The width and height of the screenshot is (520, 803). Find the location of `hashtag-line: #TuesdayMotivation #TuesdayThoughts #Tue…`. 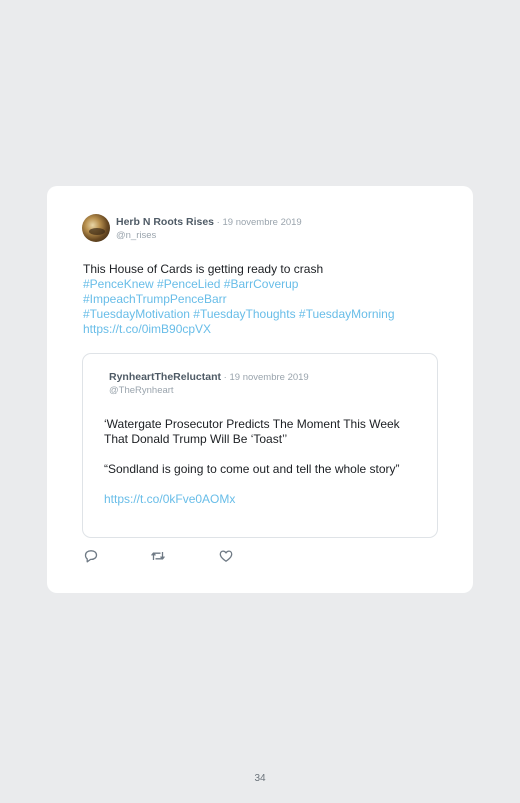

hashtag-line: #TuesdayMotivation #TuesdayThoughts #Tue… is located at coordinates (268, 314).